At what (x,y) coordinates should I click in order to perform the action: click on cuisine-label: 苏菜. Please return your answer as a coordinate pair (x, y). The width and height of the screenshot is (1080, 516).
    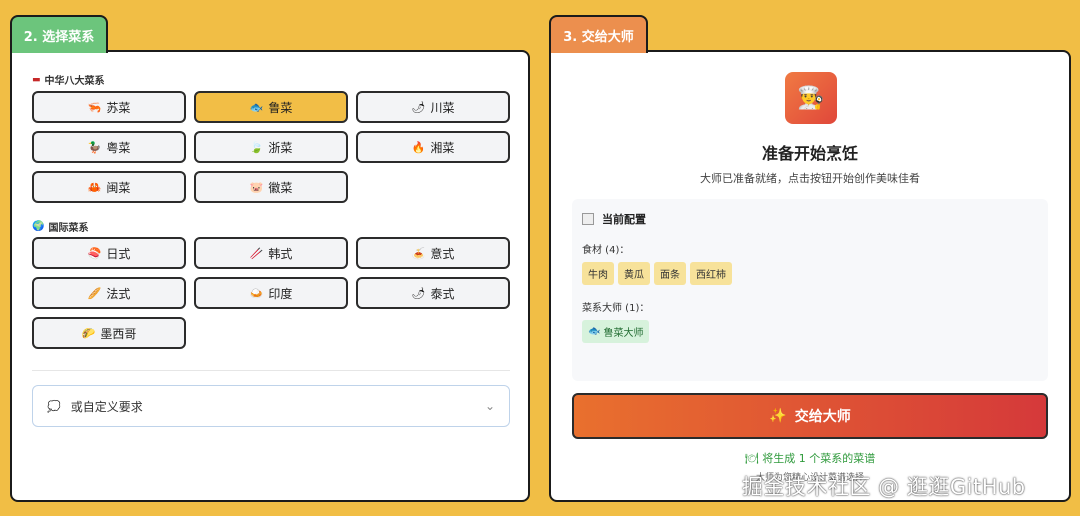
    Looking at the image, I should click on (118, 107).